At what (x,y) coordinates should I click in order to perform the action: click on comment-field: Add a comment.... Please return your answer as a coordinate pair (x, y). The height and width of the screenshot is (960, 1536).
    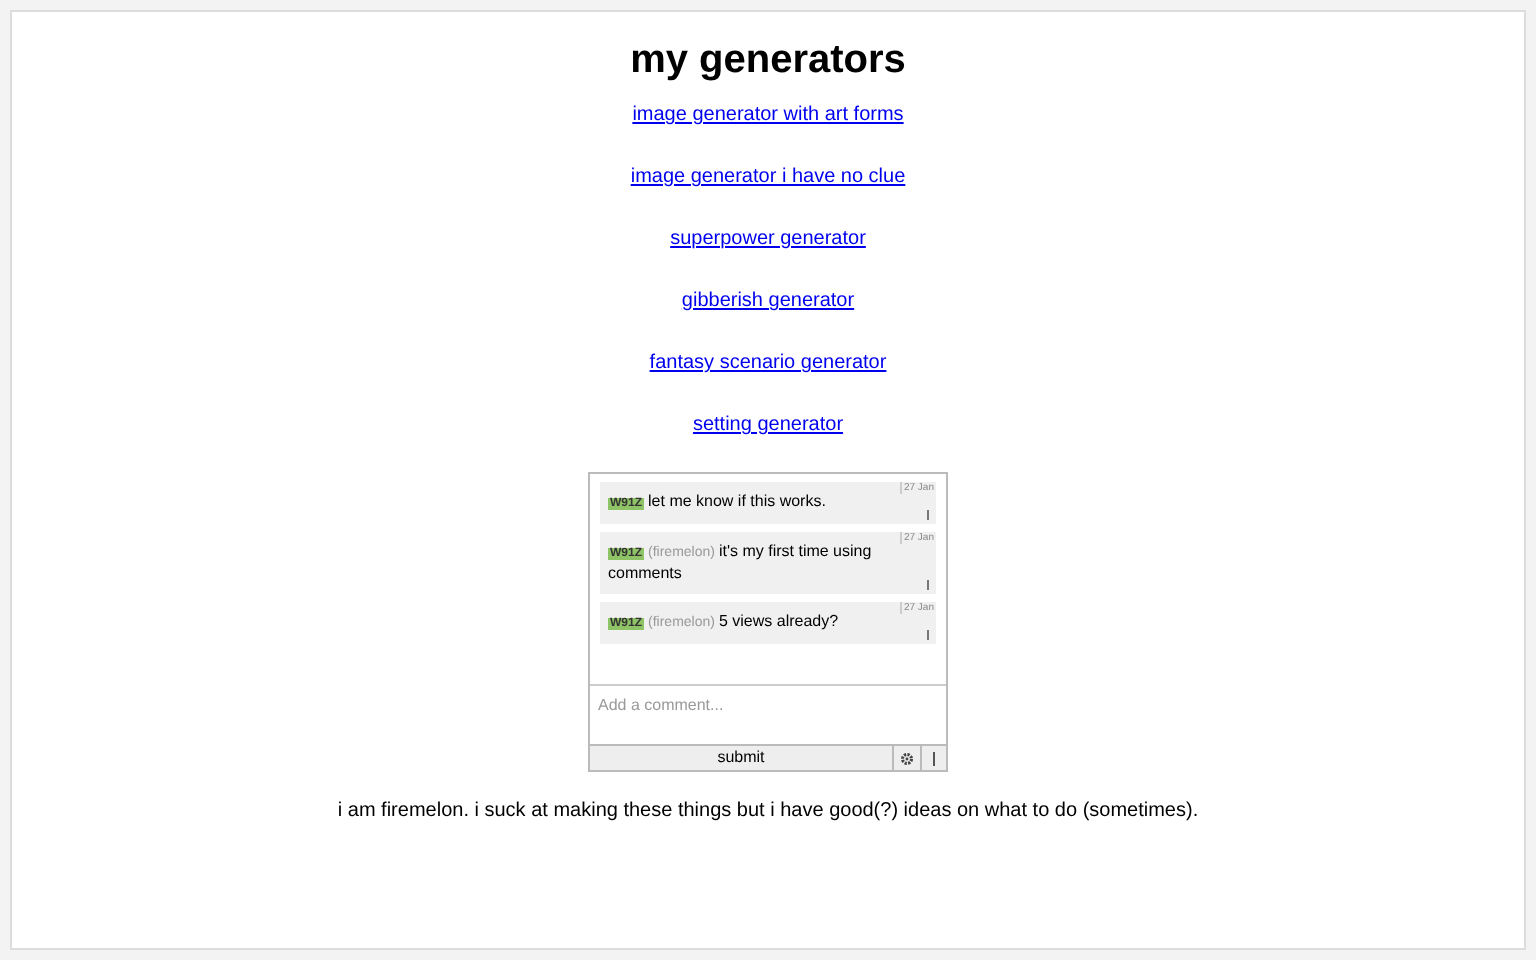
    Looking at the image, I should click on (768, 715).